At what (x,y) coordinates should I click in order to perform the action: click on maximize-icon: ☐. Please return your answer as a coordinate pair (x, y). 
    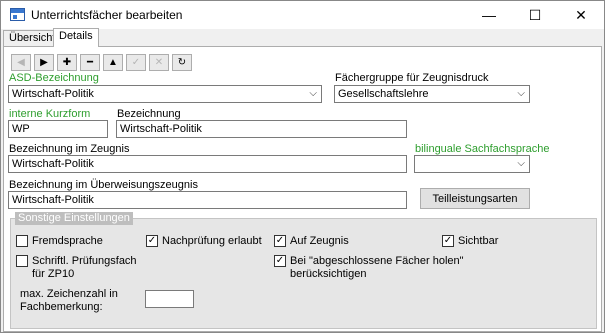
    Looking at the image, I should click on (535, 14).